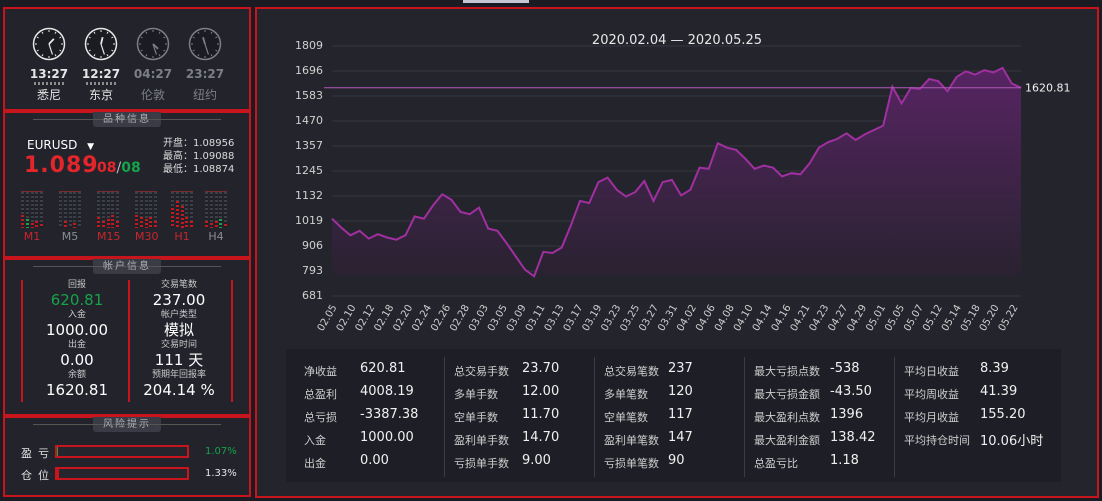  What do you see at coordinates (320, 371) in the screenshot?
I see `stats-key: 净收益` at bounding box center [320, 371].